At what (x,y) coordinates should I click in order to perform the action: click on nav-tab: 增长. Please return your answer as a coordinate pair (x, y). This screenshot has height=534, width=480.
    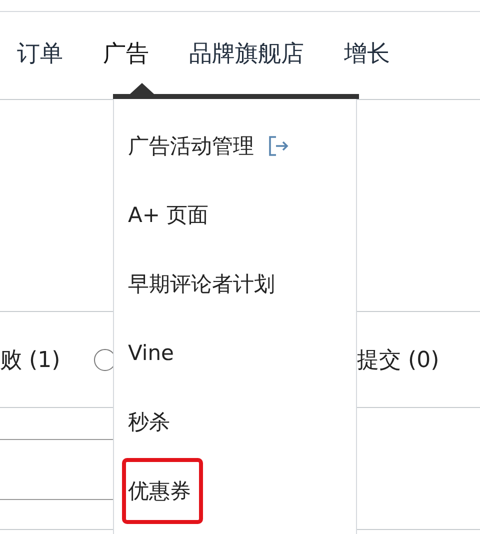
    Looking at the image, I should click on (367, 53).